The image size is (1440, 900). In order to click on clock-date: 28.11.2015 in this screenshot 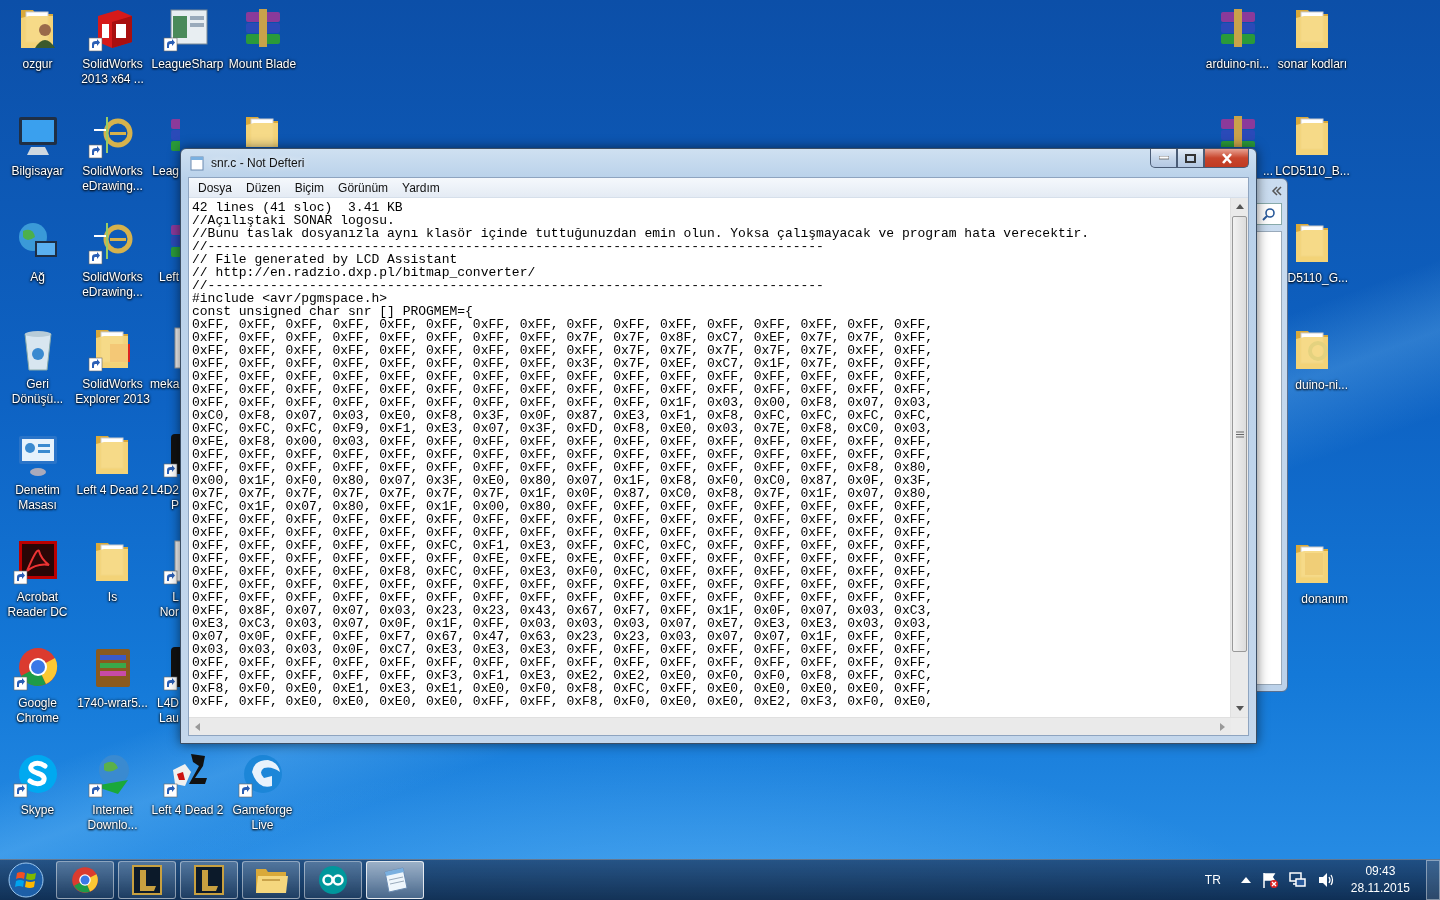, I will do `click(1380, 888)`.